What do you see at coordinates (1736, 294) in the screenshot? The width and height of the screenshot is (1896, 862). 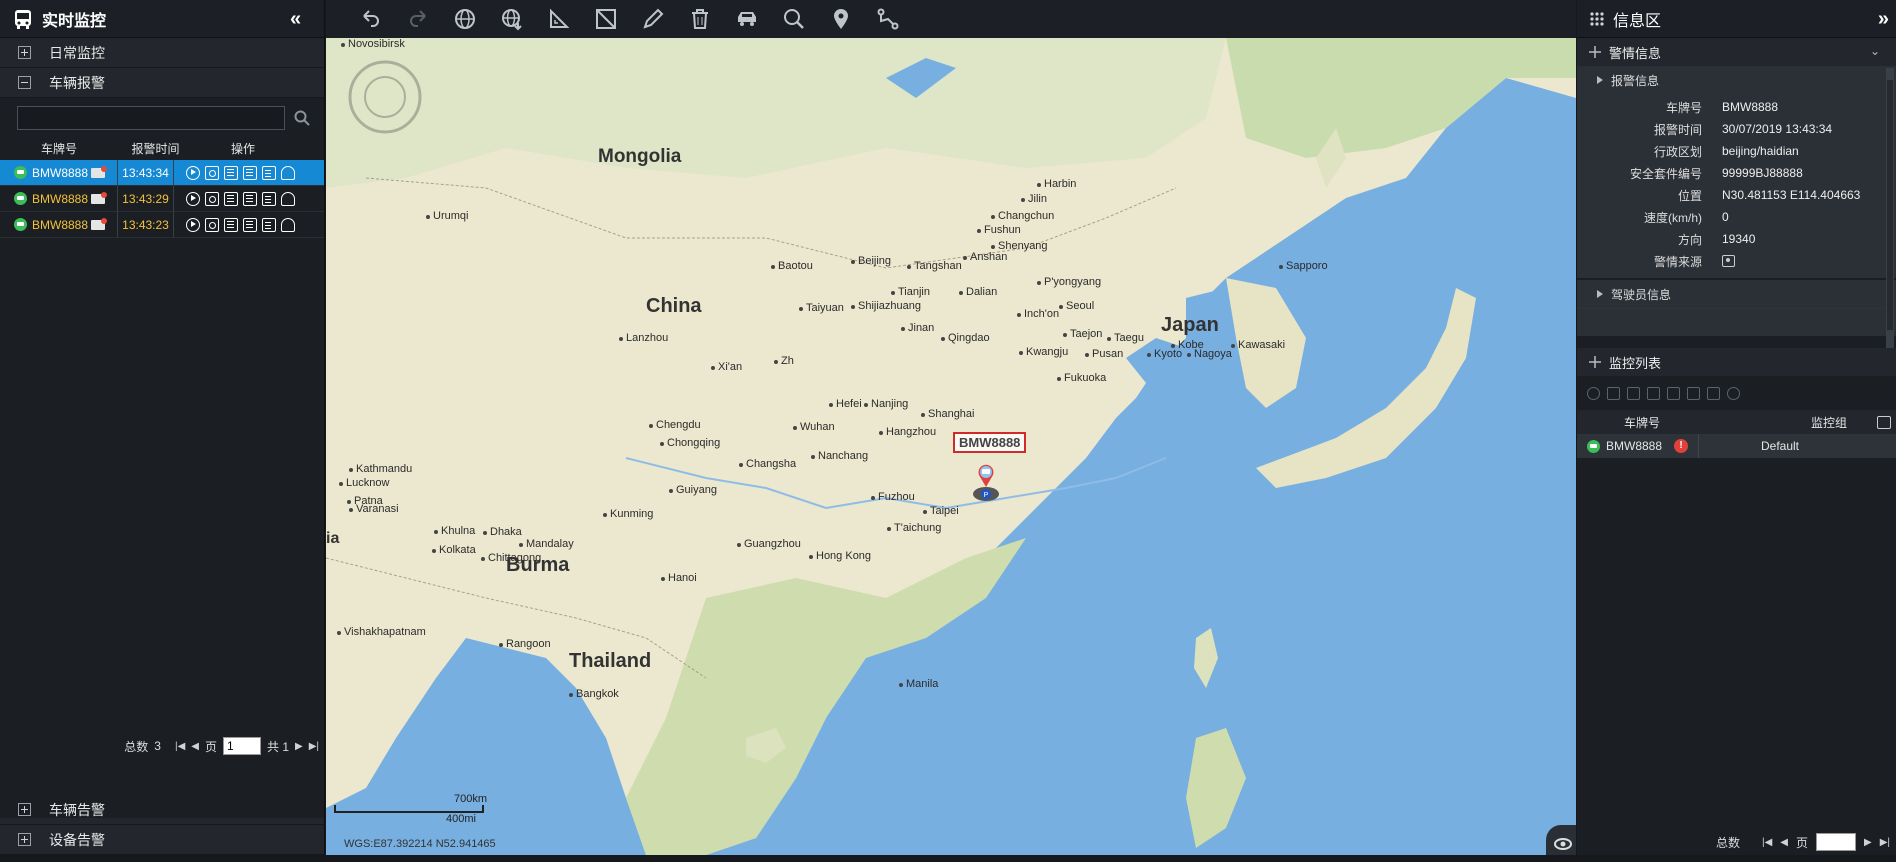 I see `driver-sub-header: 驾驶员信息` at bounding box center [1736, 294].